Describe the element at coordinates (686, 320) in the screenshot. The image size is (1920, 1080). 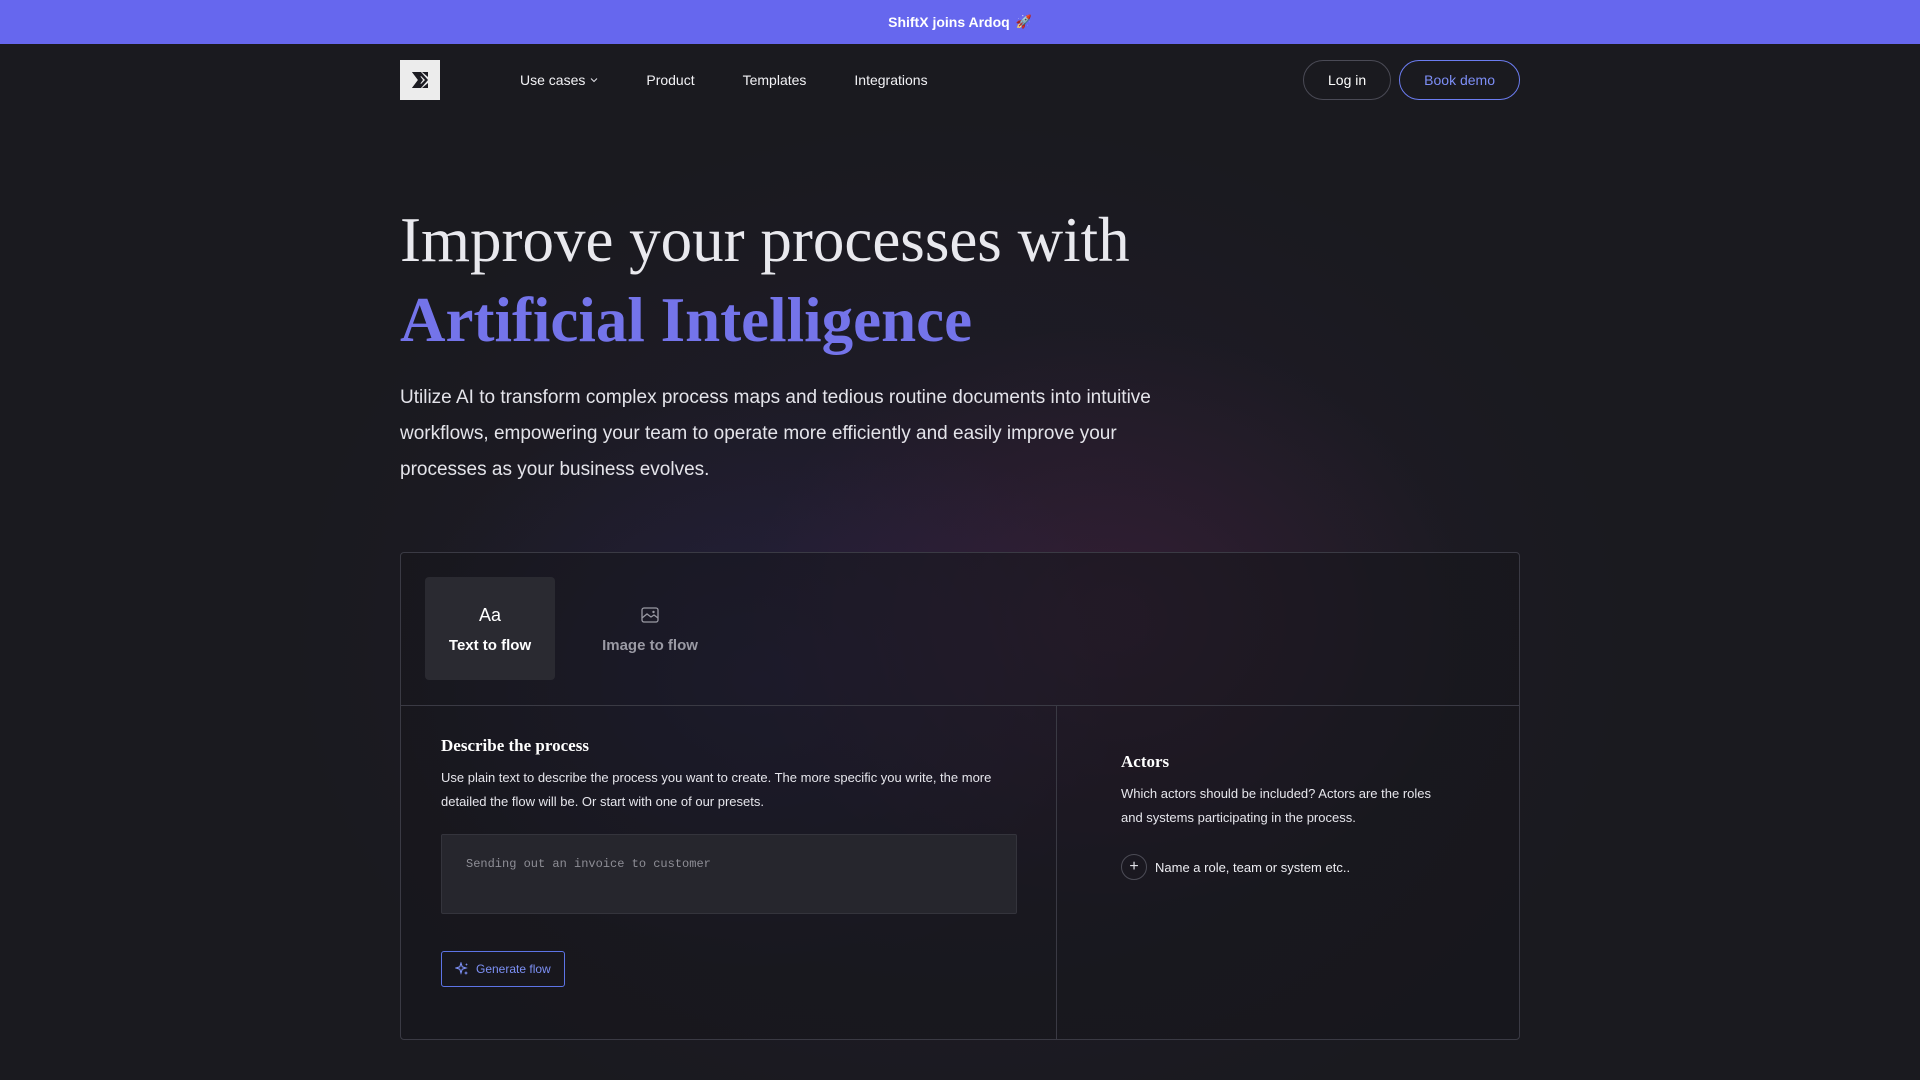
I see `hero-title-accent: Artificial Intelligence` at that location.